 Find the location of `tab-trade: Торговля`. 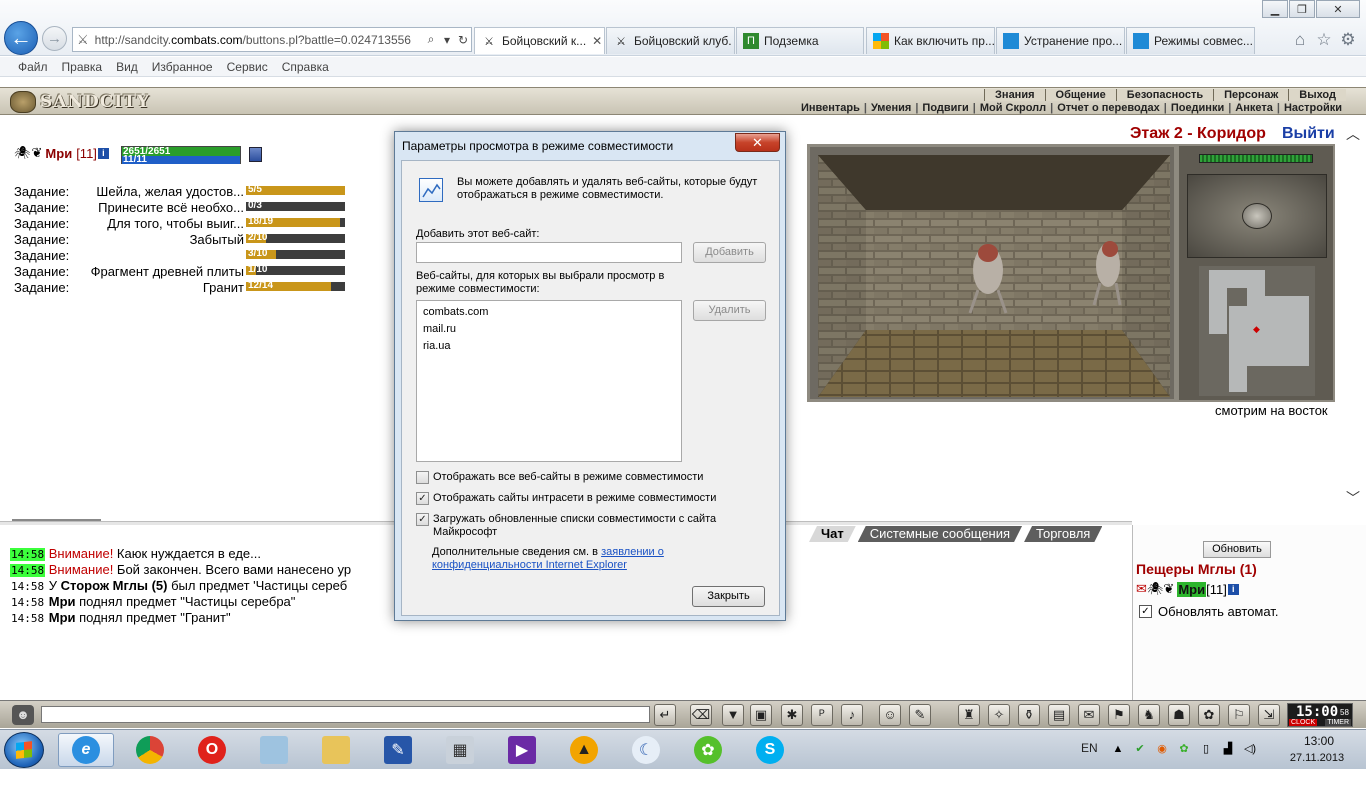

tab-trade: Торговля is located at coordinates (1063, 534).